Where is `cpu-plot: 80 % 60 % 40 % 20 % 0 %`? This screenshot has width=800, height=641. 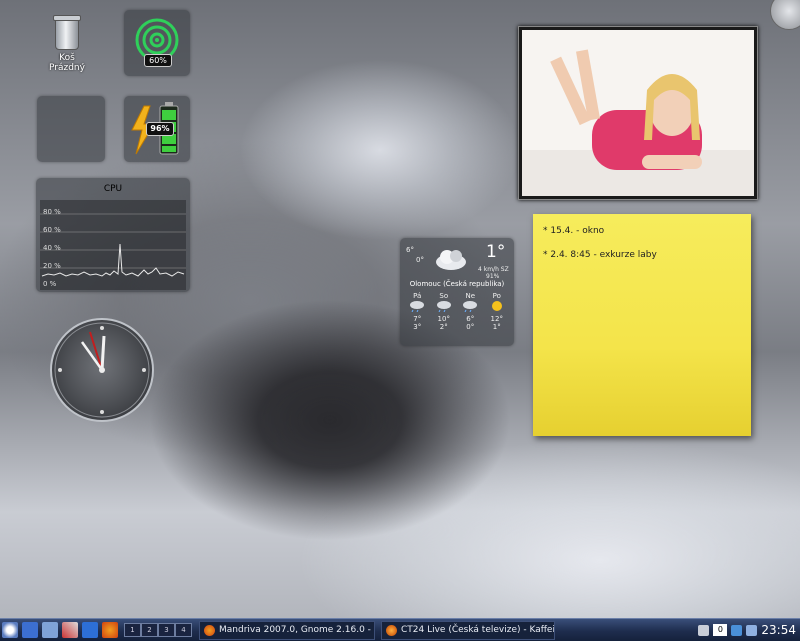 cpu-plot: 80 % 60 % 40 % 20 % 0 % is located at coordinates (113, 245).